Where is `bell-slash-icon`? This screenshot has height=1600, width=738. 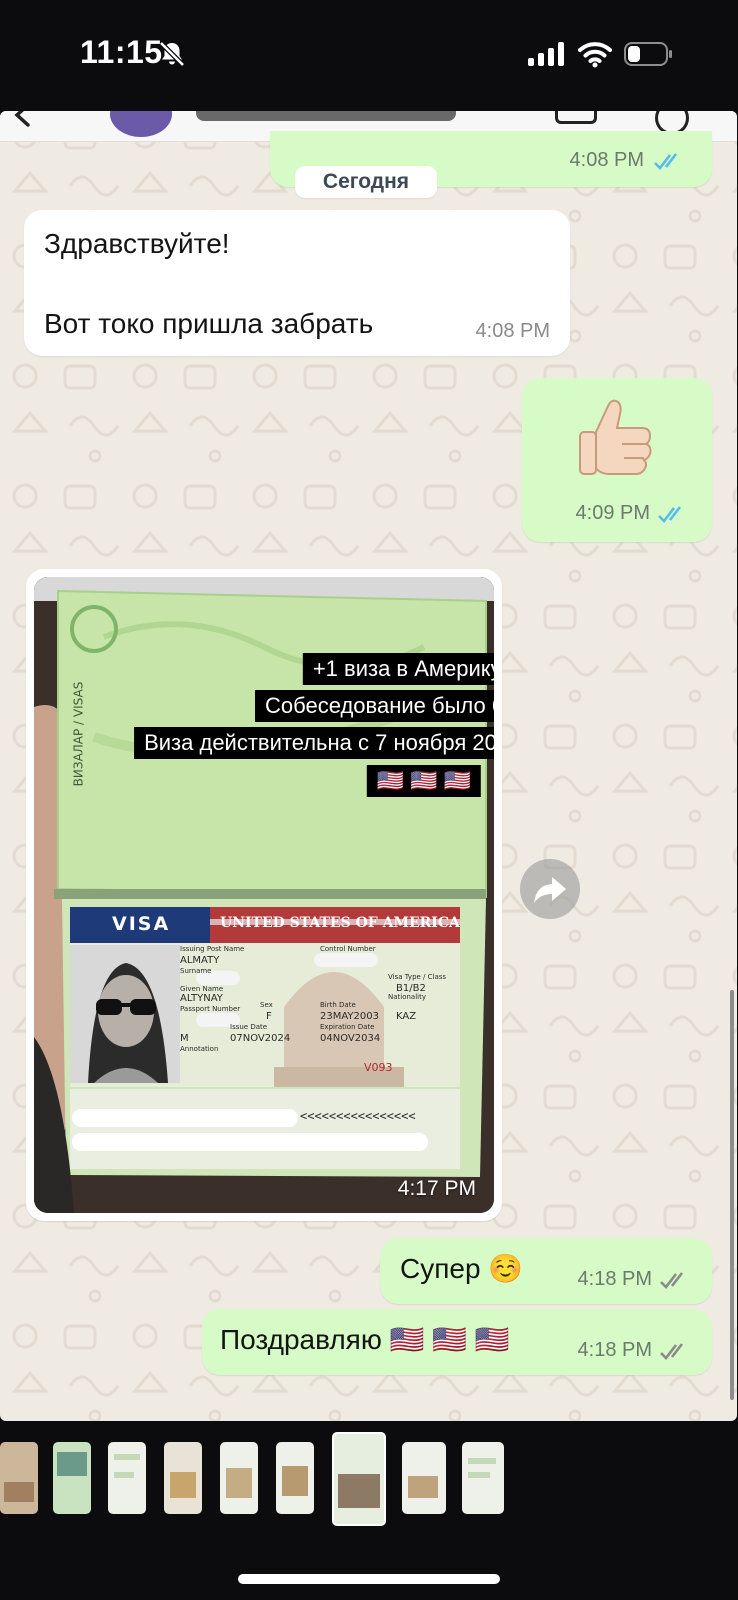
bell-slash-icon is located at coordinates (172, 54).